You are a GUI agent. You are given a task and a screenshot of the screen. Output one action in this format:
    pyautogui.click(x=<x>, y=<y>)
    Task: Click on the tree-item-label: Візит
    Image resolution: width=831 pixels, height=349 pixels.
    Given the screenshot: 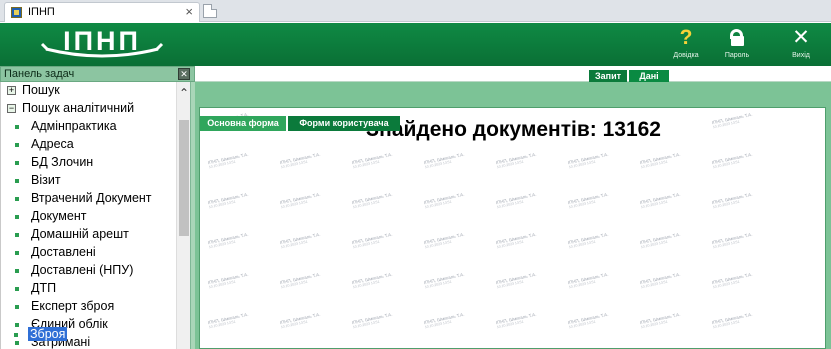 What is the action you would take?
    pyautogui.click(x=46, y=180)
    